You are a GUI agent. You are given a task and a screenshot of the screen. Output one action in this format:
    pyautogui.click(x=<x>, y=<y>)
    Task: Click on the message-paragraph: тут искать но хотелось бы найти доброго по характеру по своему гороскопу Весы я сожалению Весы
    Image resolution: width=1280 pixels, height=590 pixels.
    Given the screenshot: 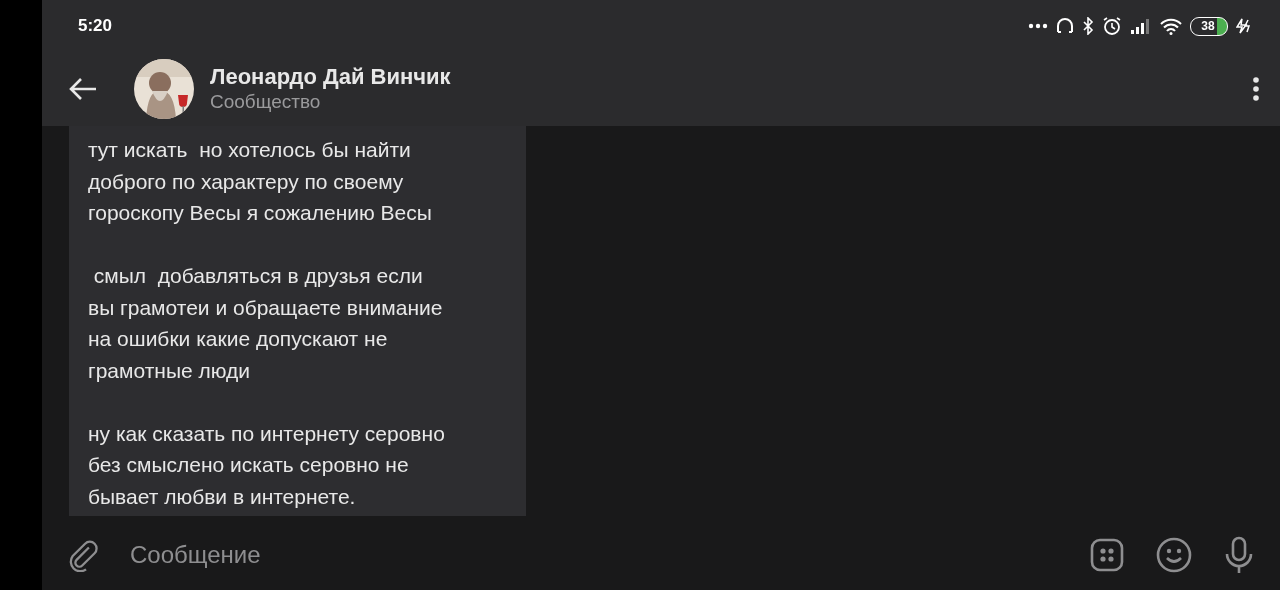 What is the action you would take?
    pyautogui.click(x=260, y=181)
    